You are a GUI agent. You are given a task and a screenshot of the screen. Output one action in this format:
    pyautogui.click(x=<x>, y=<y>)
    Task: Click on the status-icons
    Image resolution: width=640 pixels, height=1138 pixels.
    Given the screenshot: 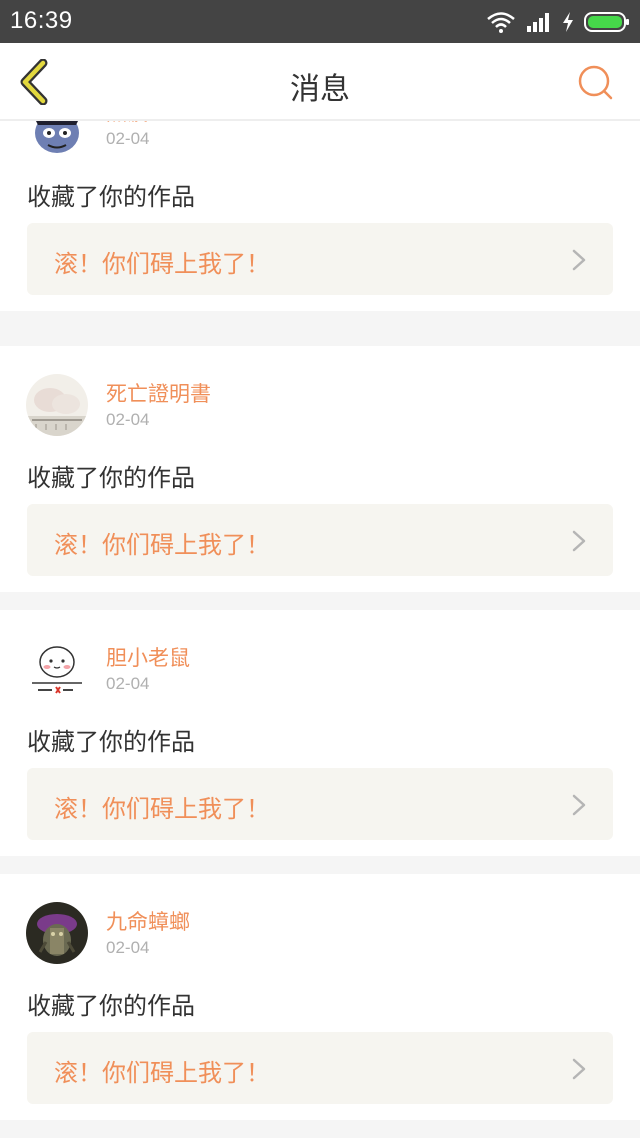 What is the action you would take?
    pyautogui.click(x=558, y=22)
    